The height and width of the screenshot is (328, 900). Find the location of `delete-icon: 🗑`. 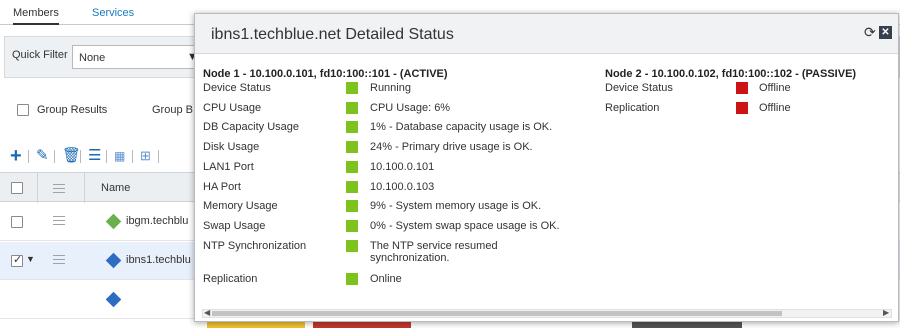

delete-icon: 🗑 is located at coordinates (71, 156).